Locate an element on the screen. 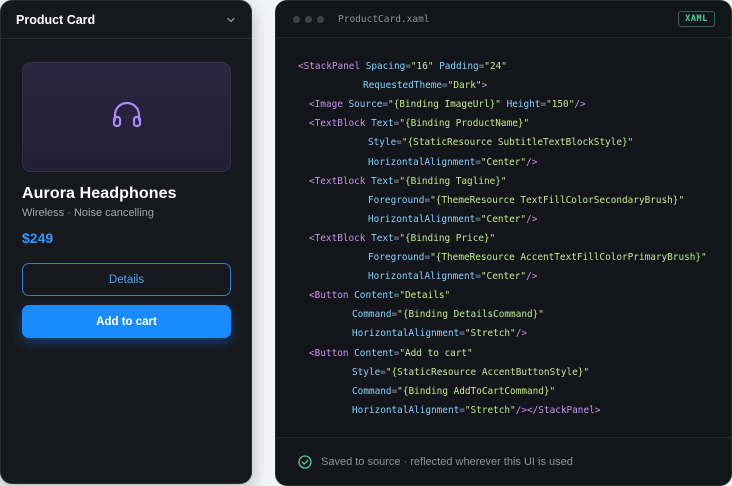 The image size is (732, 486). language-badge: XAML is located at coordinates (696, 19).